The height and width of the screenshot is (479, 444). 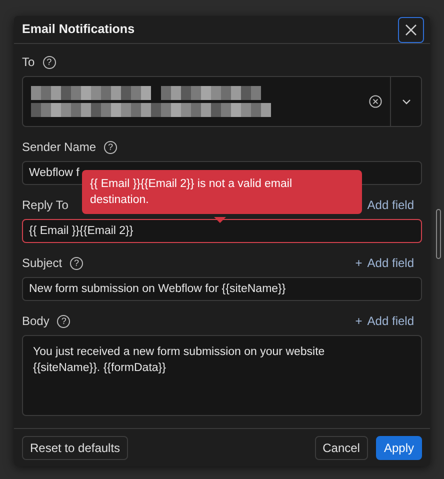 What do you see at coordinates (222, 192) in the screenshot?
I see `error-tooltip: {{ Email }}{{Email 2}} is not a valid email destination.` at bounding box center [222, 192].